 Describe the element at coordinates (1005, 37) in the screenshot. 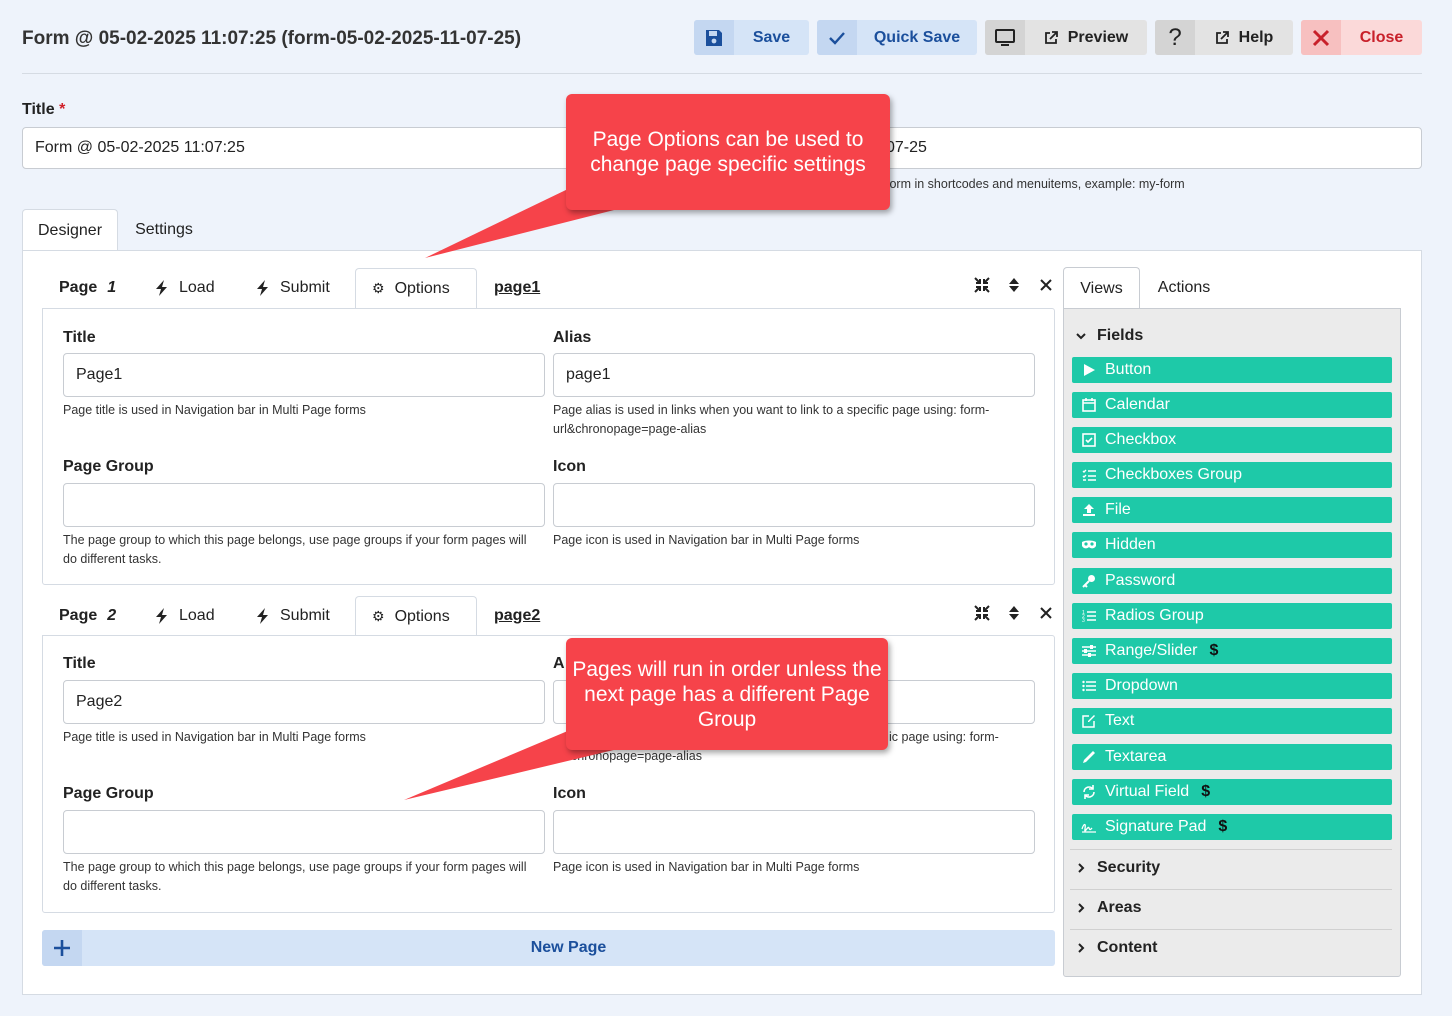

I see `desktop-icon` at that location.